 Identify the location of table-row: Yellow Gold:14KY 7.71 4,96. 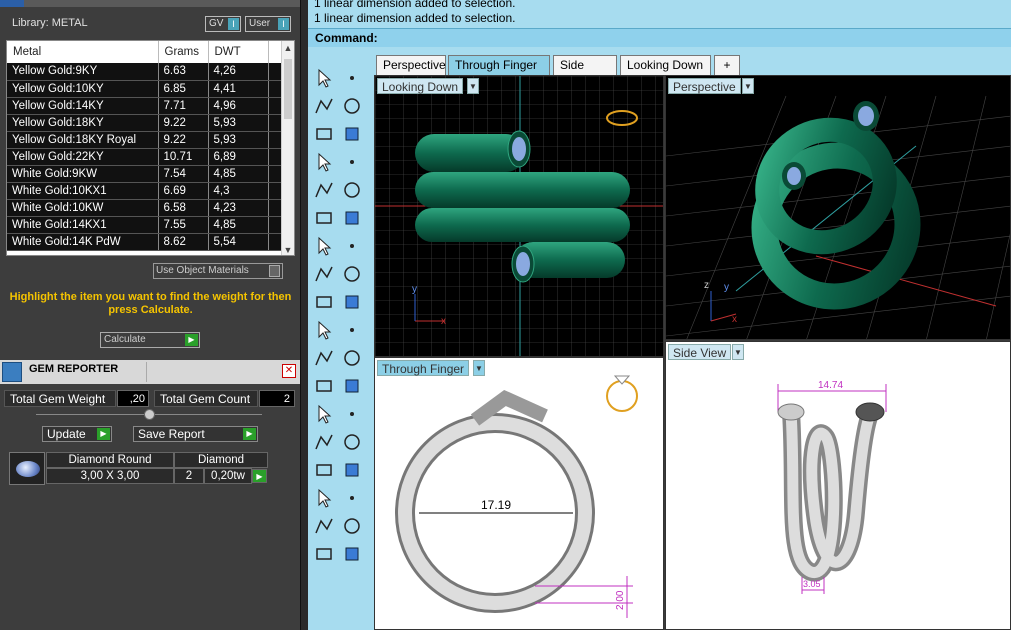
(144, 106).